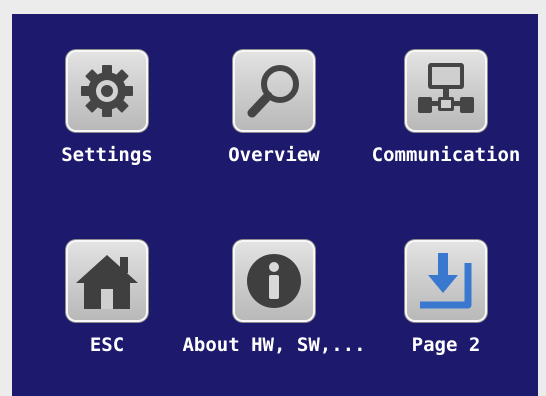  I want to click on info-icon, so click(274, 281).